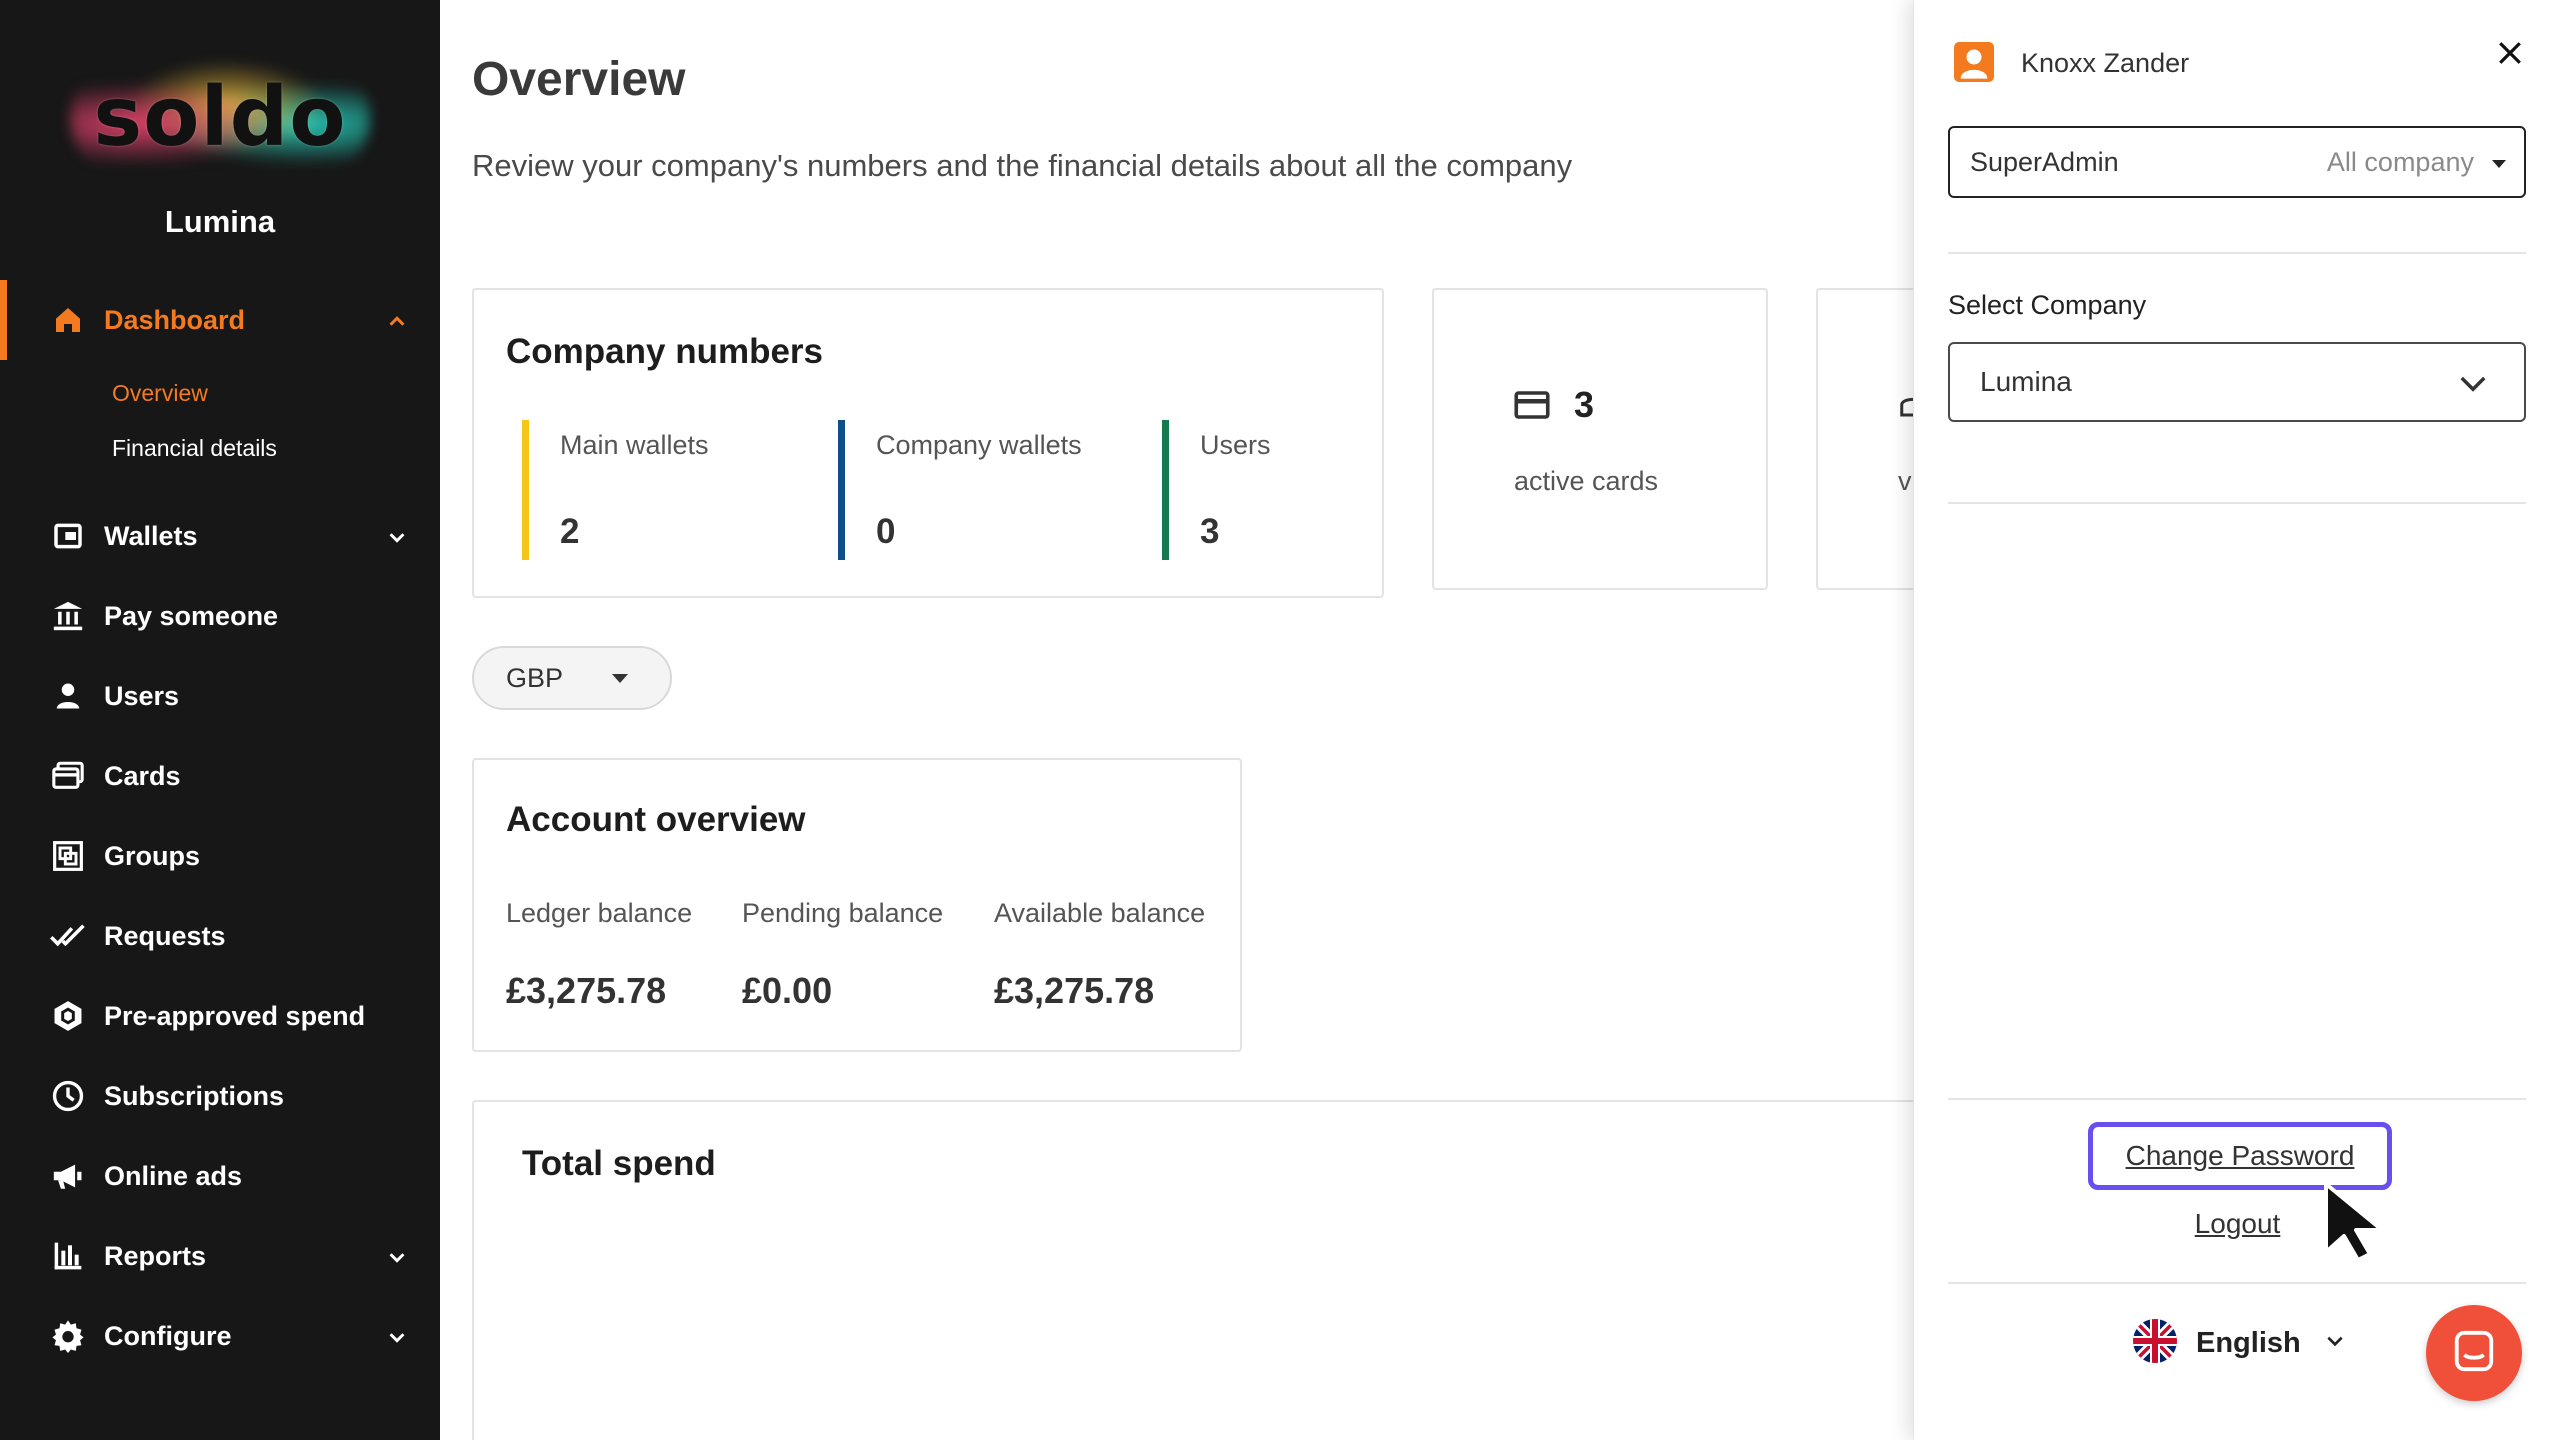  I want to click on sidebar-item-label: Groups, so click(152, 855).